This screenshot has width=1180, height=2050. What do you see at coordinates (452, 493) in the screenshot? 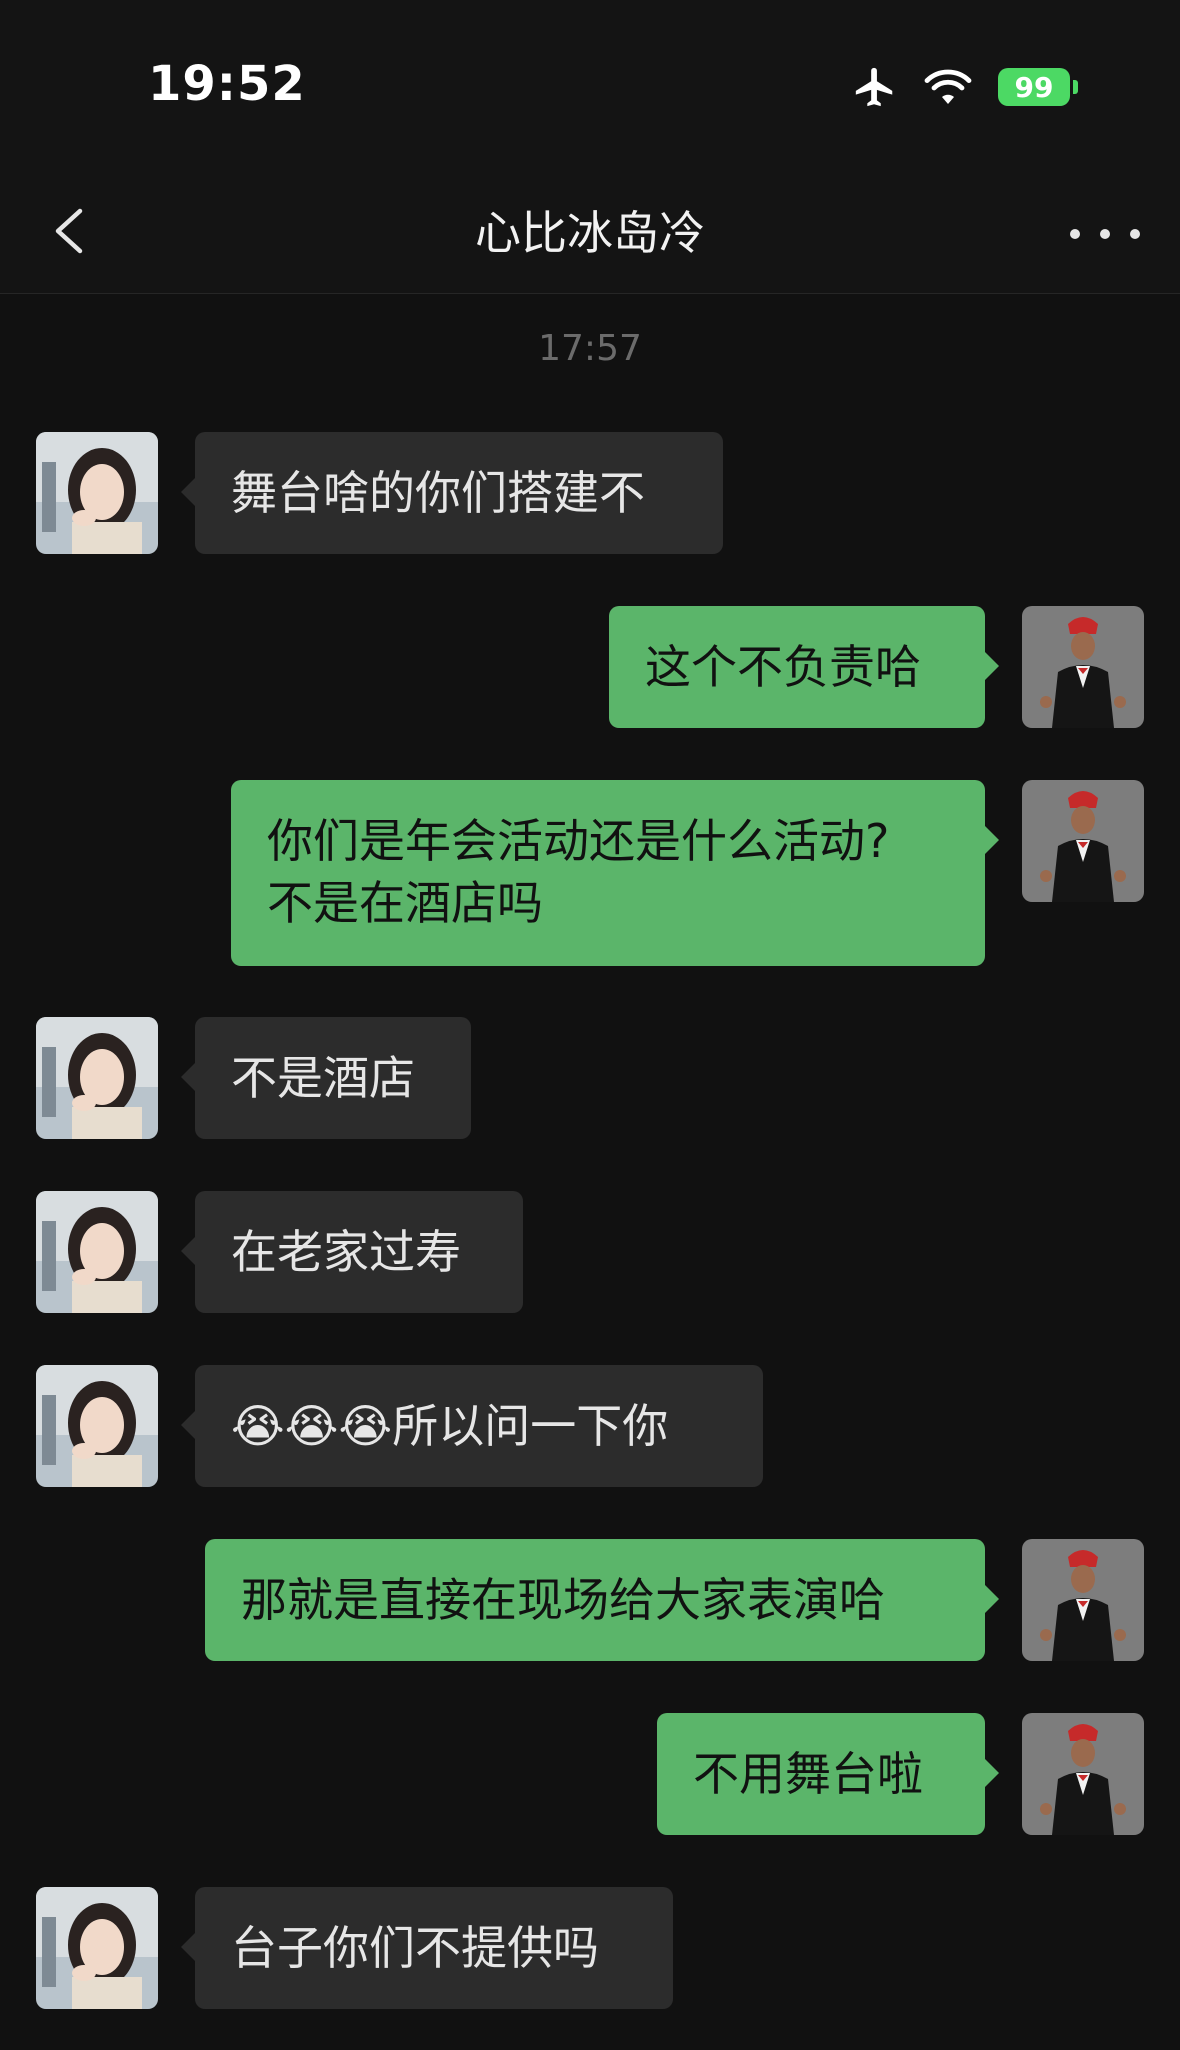
I see `message-bubble: 舞台啥的你们搭建不` at bounding box center [452, 493].